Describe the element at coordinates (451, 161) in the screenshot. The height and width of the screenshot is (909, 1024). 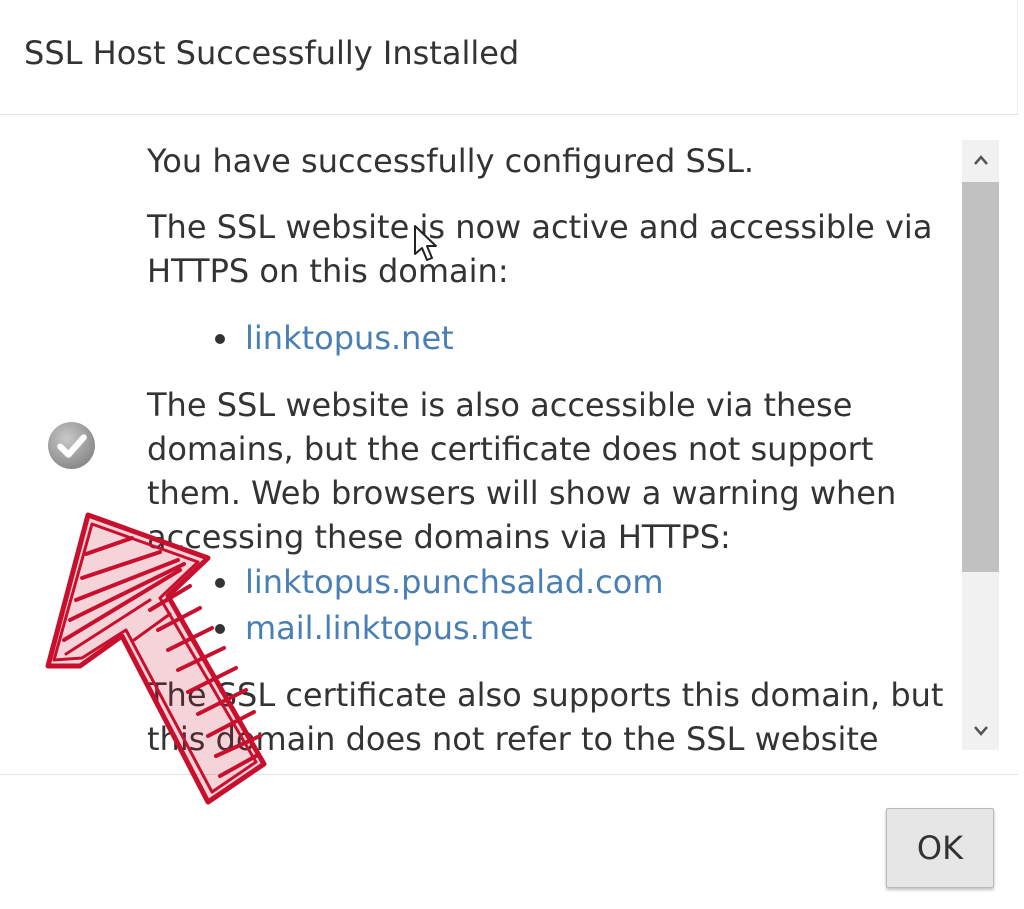
I see `intro-text: You have successfully configured SSL.` at that location.